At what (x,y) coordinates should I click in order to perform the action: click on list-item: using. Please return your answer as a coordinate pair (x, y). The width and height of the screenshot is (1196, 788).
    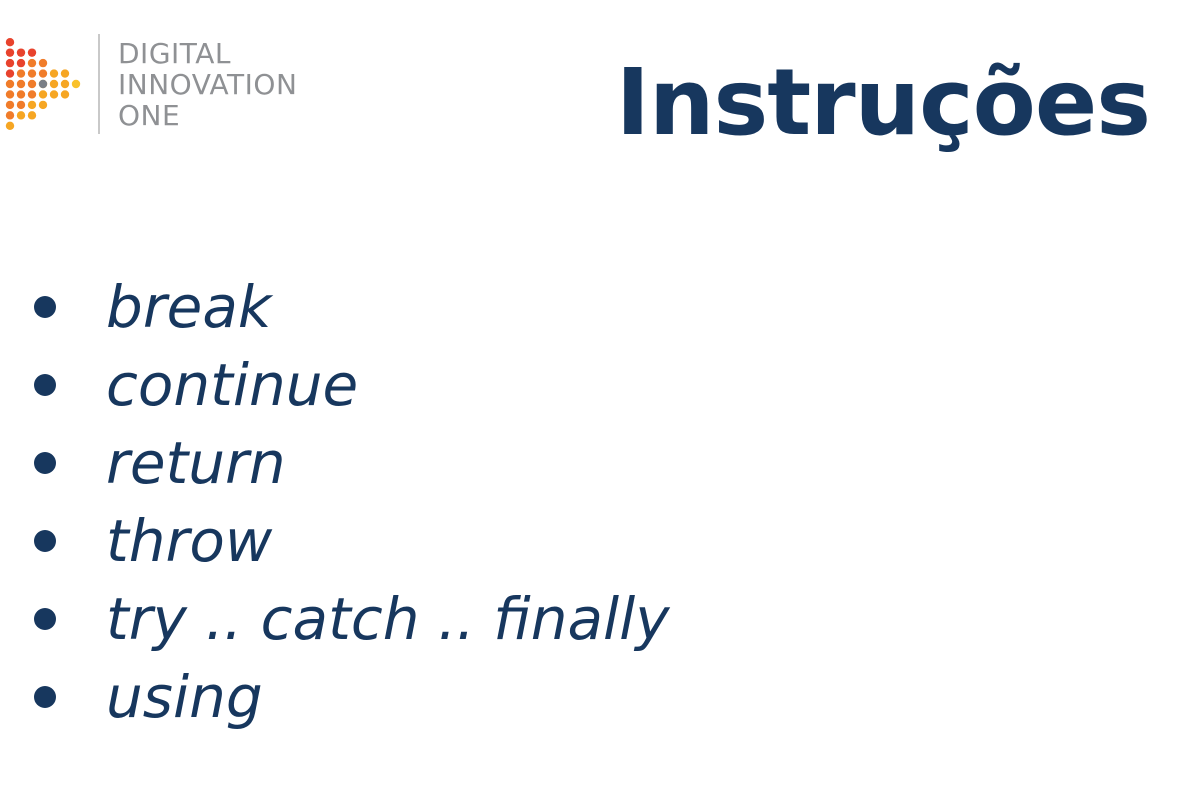
    Looking at the image, I should click on (350, 697).